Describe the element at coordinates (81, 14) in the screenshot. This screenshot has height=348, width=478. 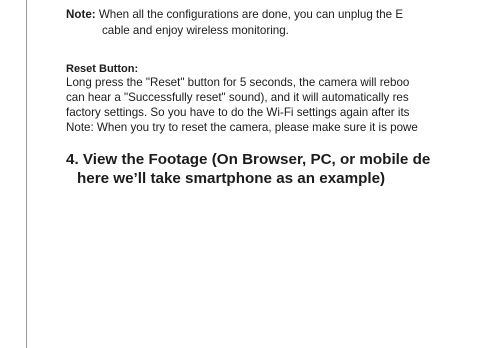
I see `note-label: Note:` at that location.